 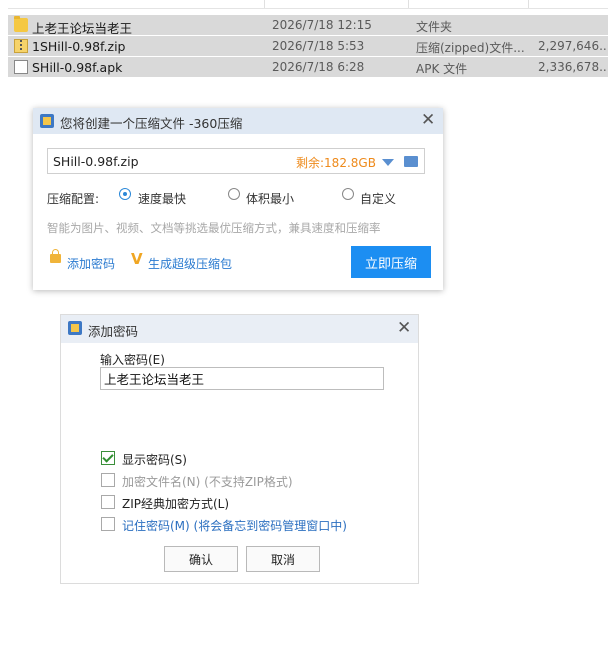 I want to click on browse-folder-icon, so click(x=411, y=161).